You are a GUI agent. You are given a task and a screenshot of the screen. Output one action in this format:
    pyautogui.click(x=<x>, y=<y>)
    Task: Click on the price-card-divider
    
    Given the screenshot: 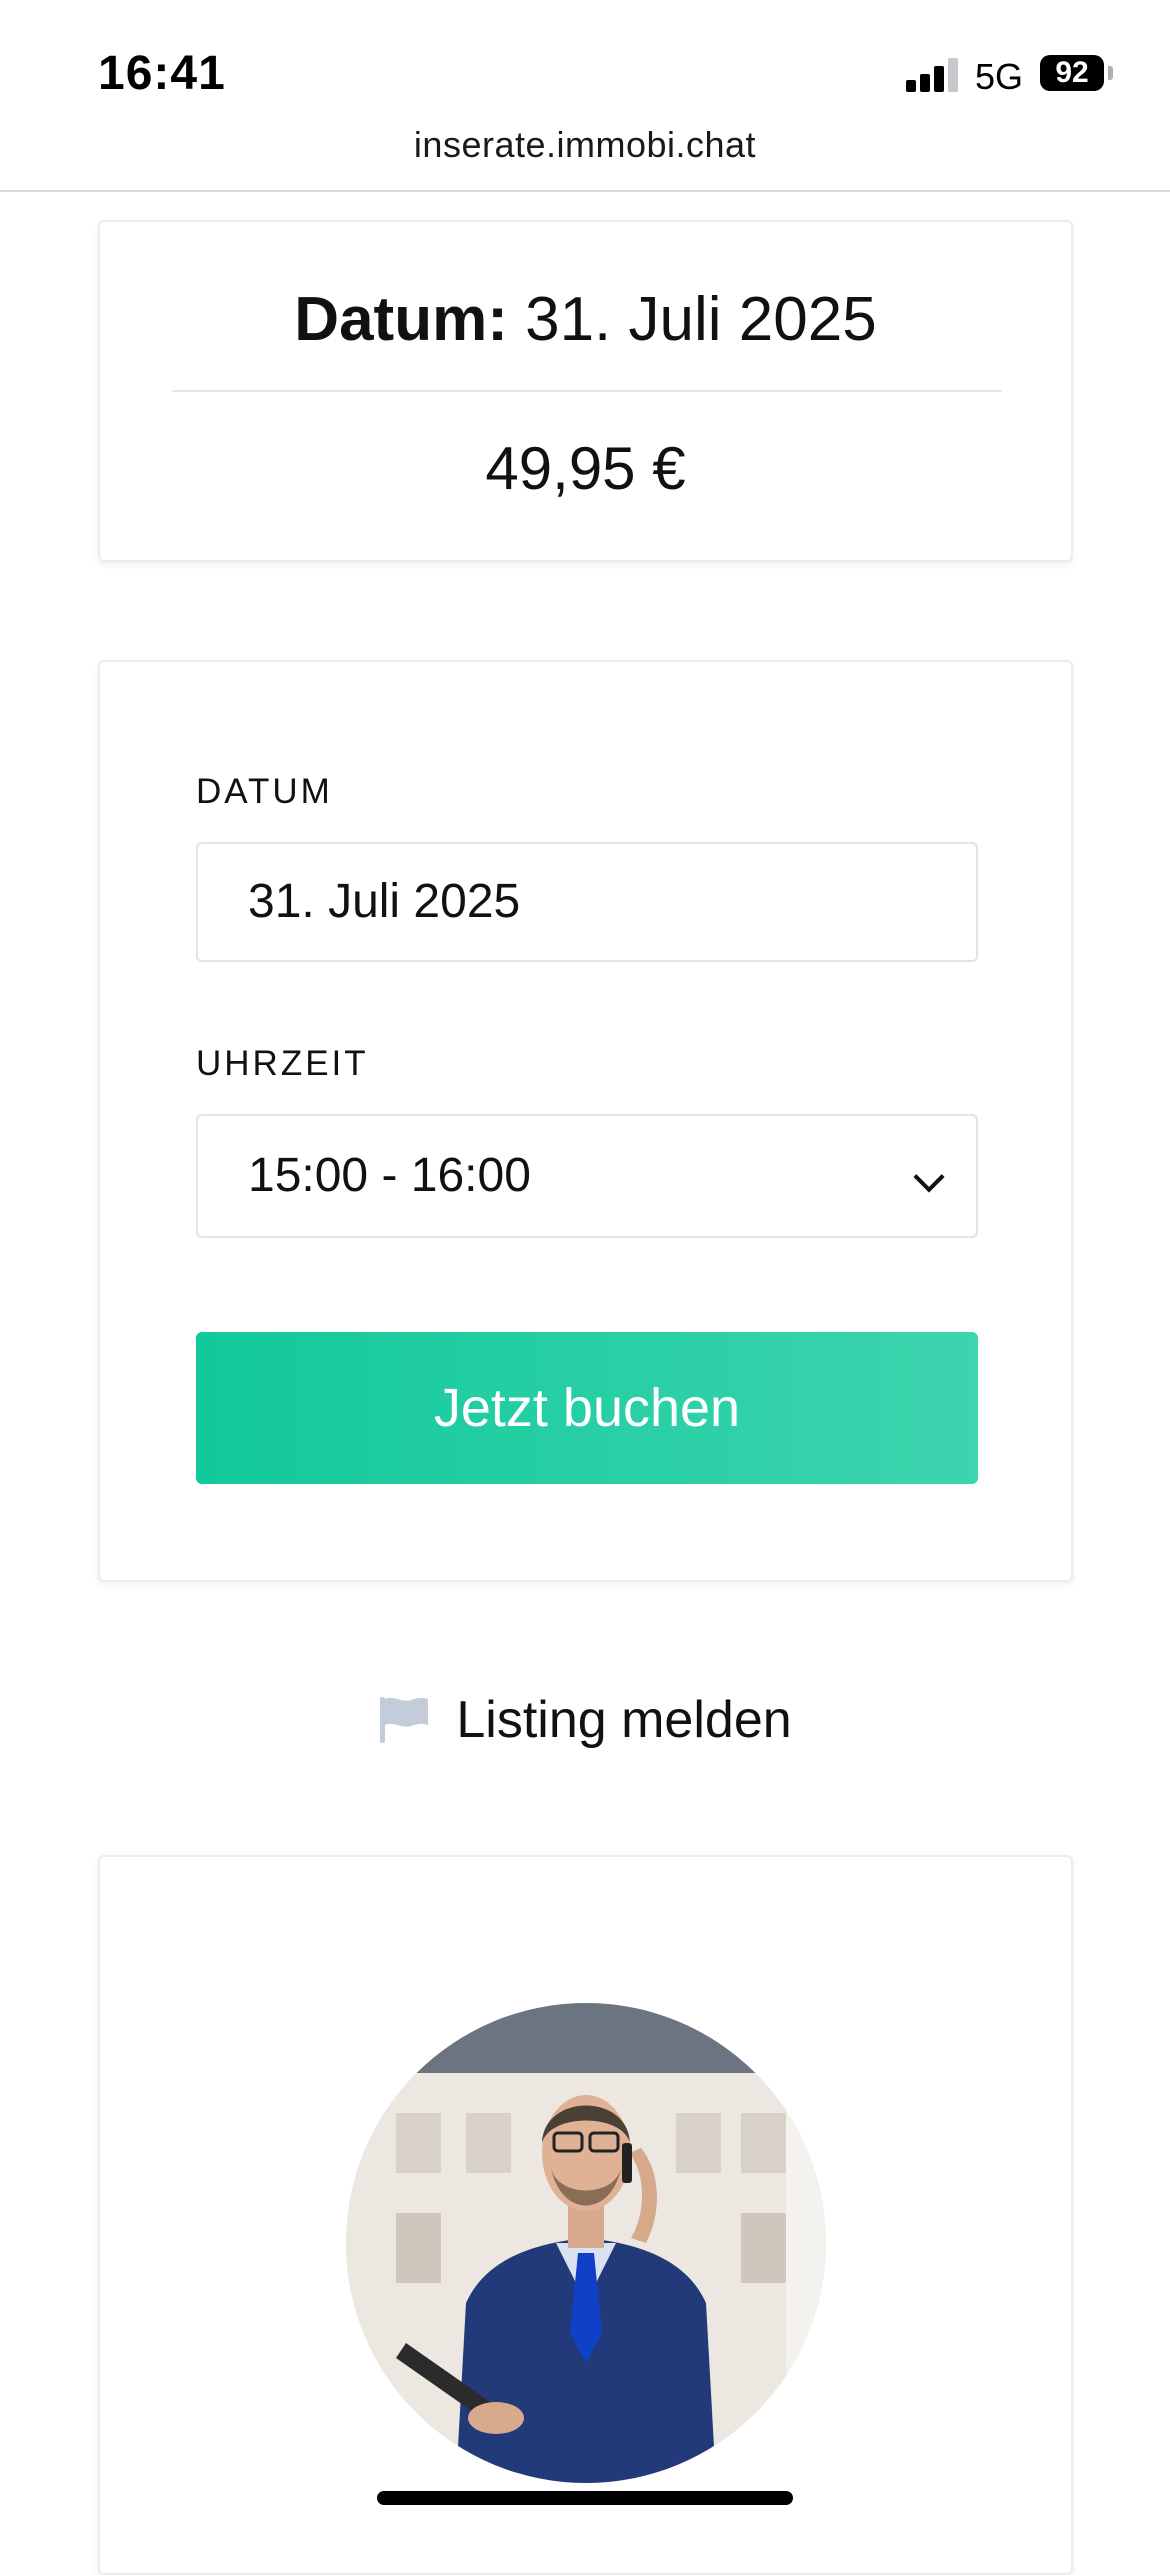 What is the action you would take?
    pyautogui.click(x=587, y=391)
    